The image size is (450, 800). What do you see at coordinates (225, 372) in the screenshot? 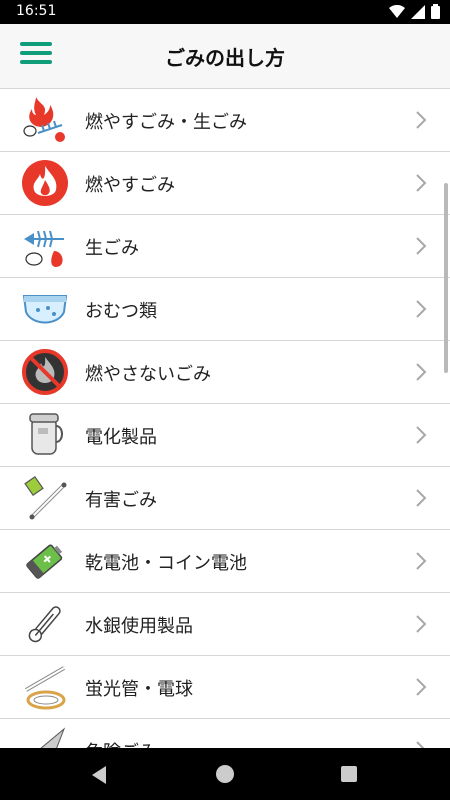
I see `list-item-non-burnable: 燃やさないごみ` at bounding box center [225, 372].